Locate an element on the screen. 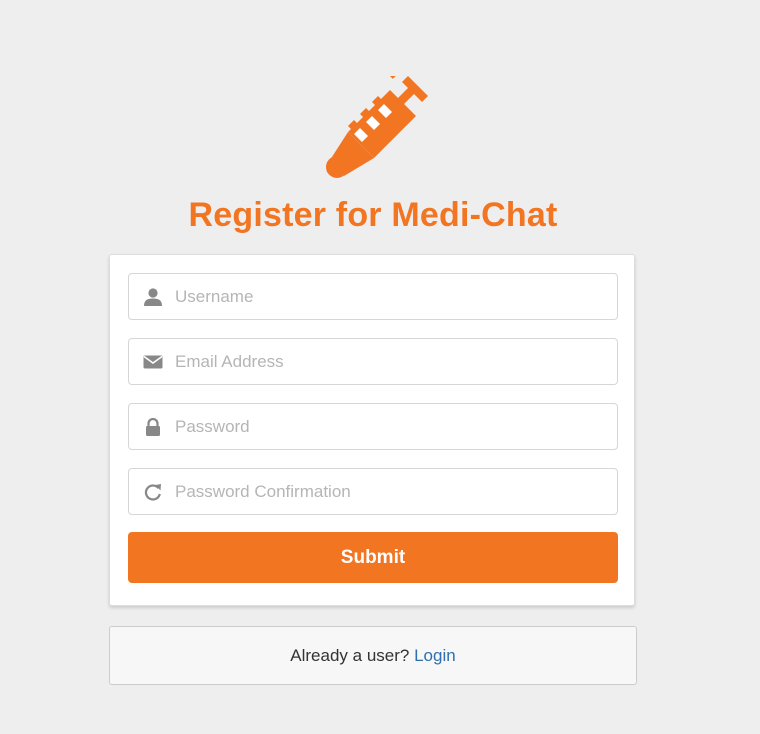  email-field is located at coordinates (373, 361).